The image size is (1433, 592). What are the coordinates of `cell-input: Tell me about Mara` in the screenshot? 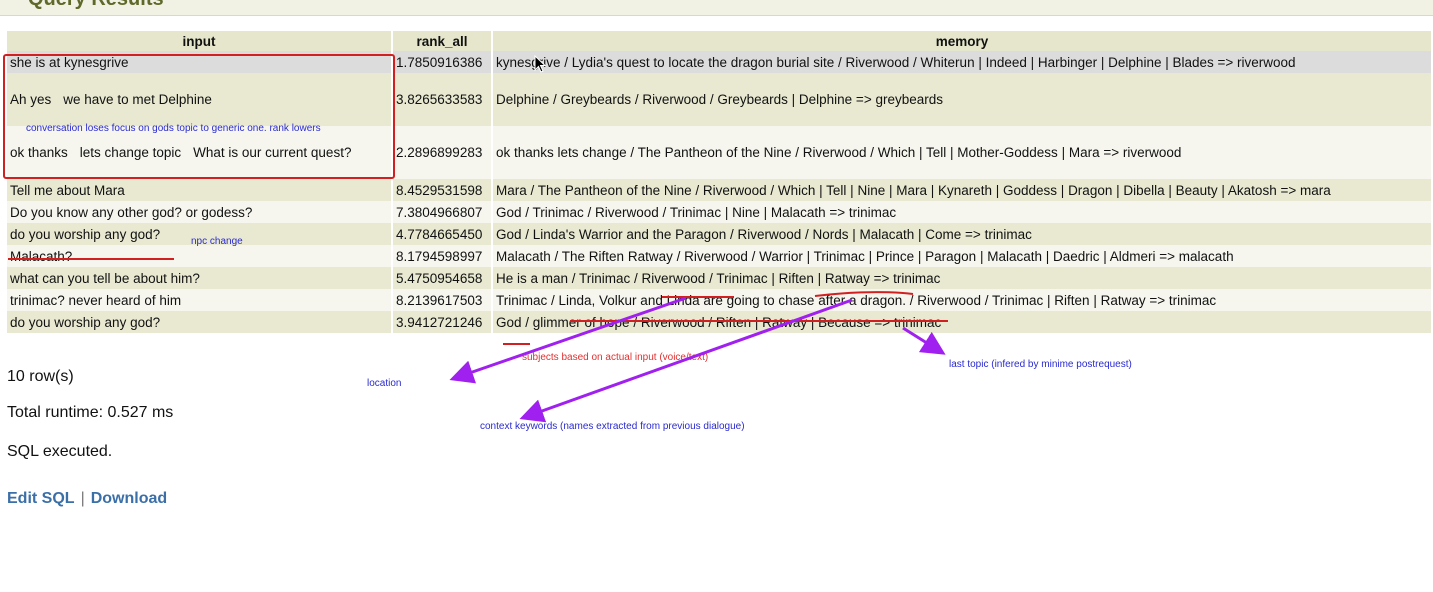 It's located at (199, 190).